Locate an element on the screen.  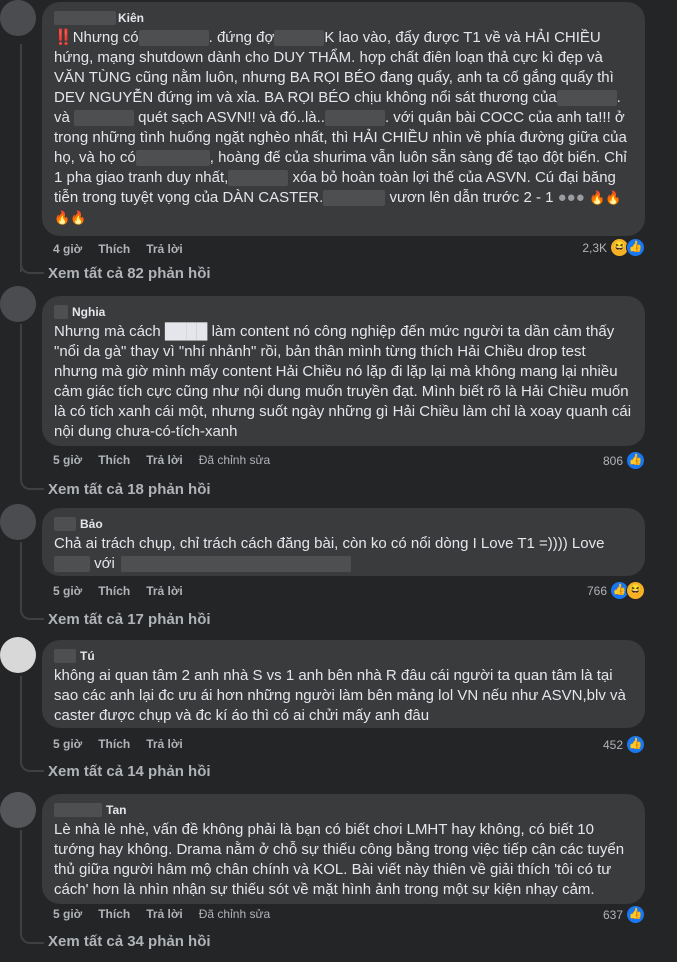
comment-author: Bảo is located at coordinates (343, 524).